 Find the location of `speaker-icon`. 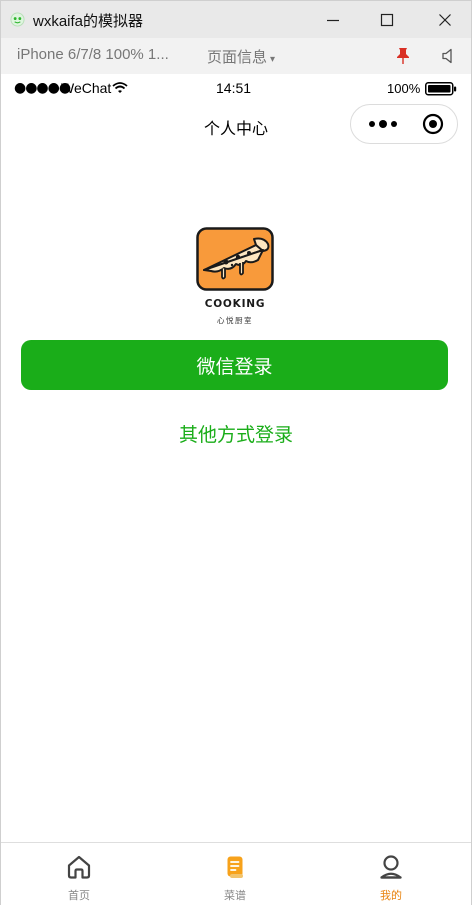

speaker-icon is located at coordinates (449, 56).